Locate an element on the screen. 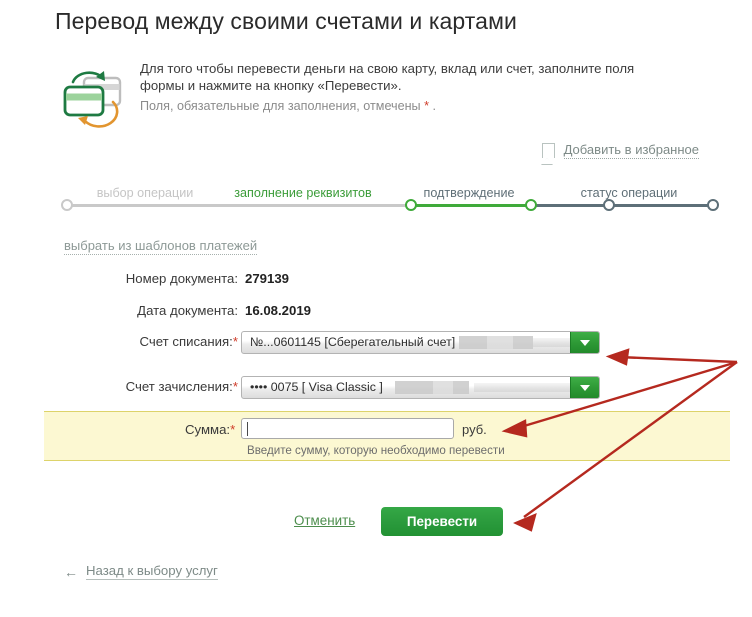 The width and height of the screenshot is (752, 617). amount-required-star: * is located at coordinates (233, 429).